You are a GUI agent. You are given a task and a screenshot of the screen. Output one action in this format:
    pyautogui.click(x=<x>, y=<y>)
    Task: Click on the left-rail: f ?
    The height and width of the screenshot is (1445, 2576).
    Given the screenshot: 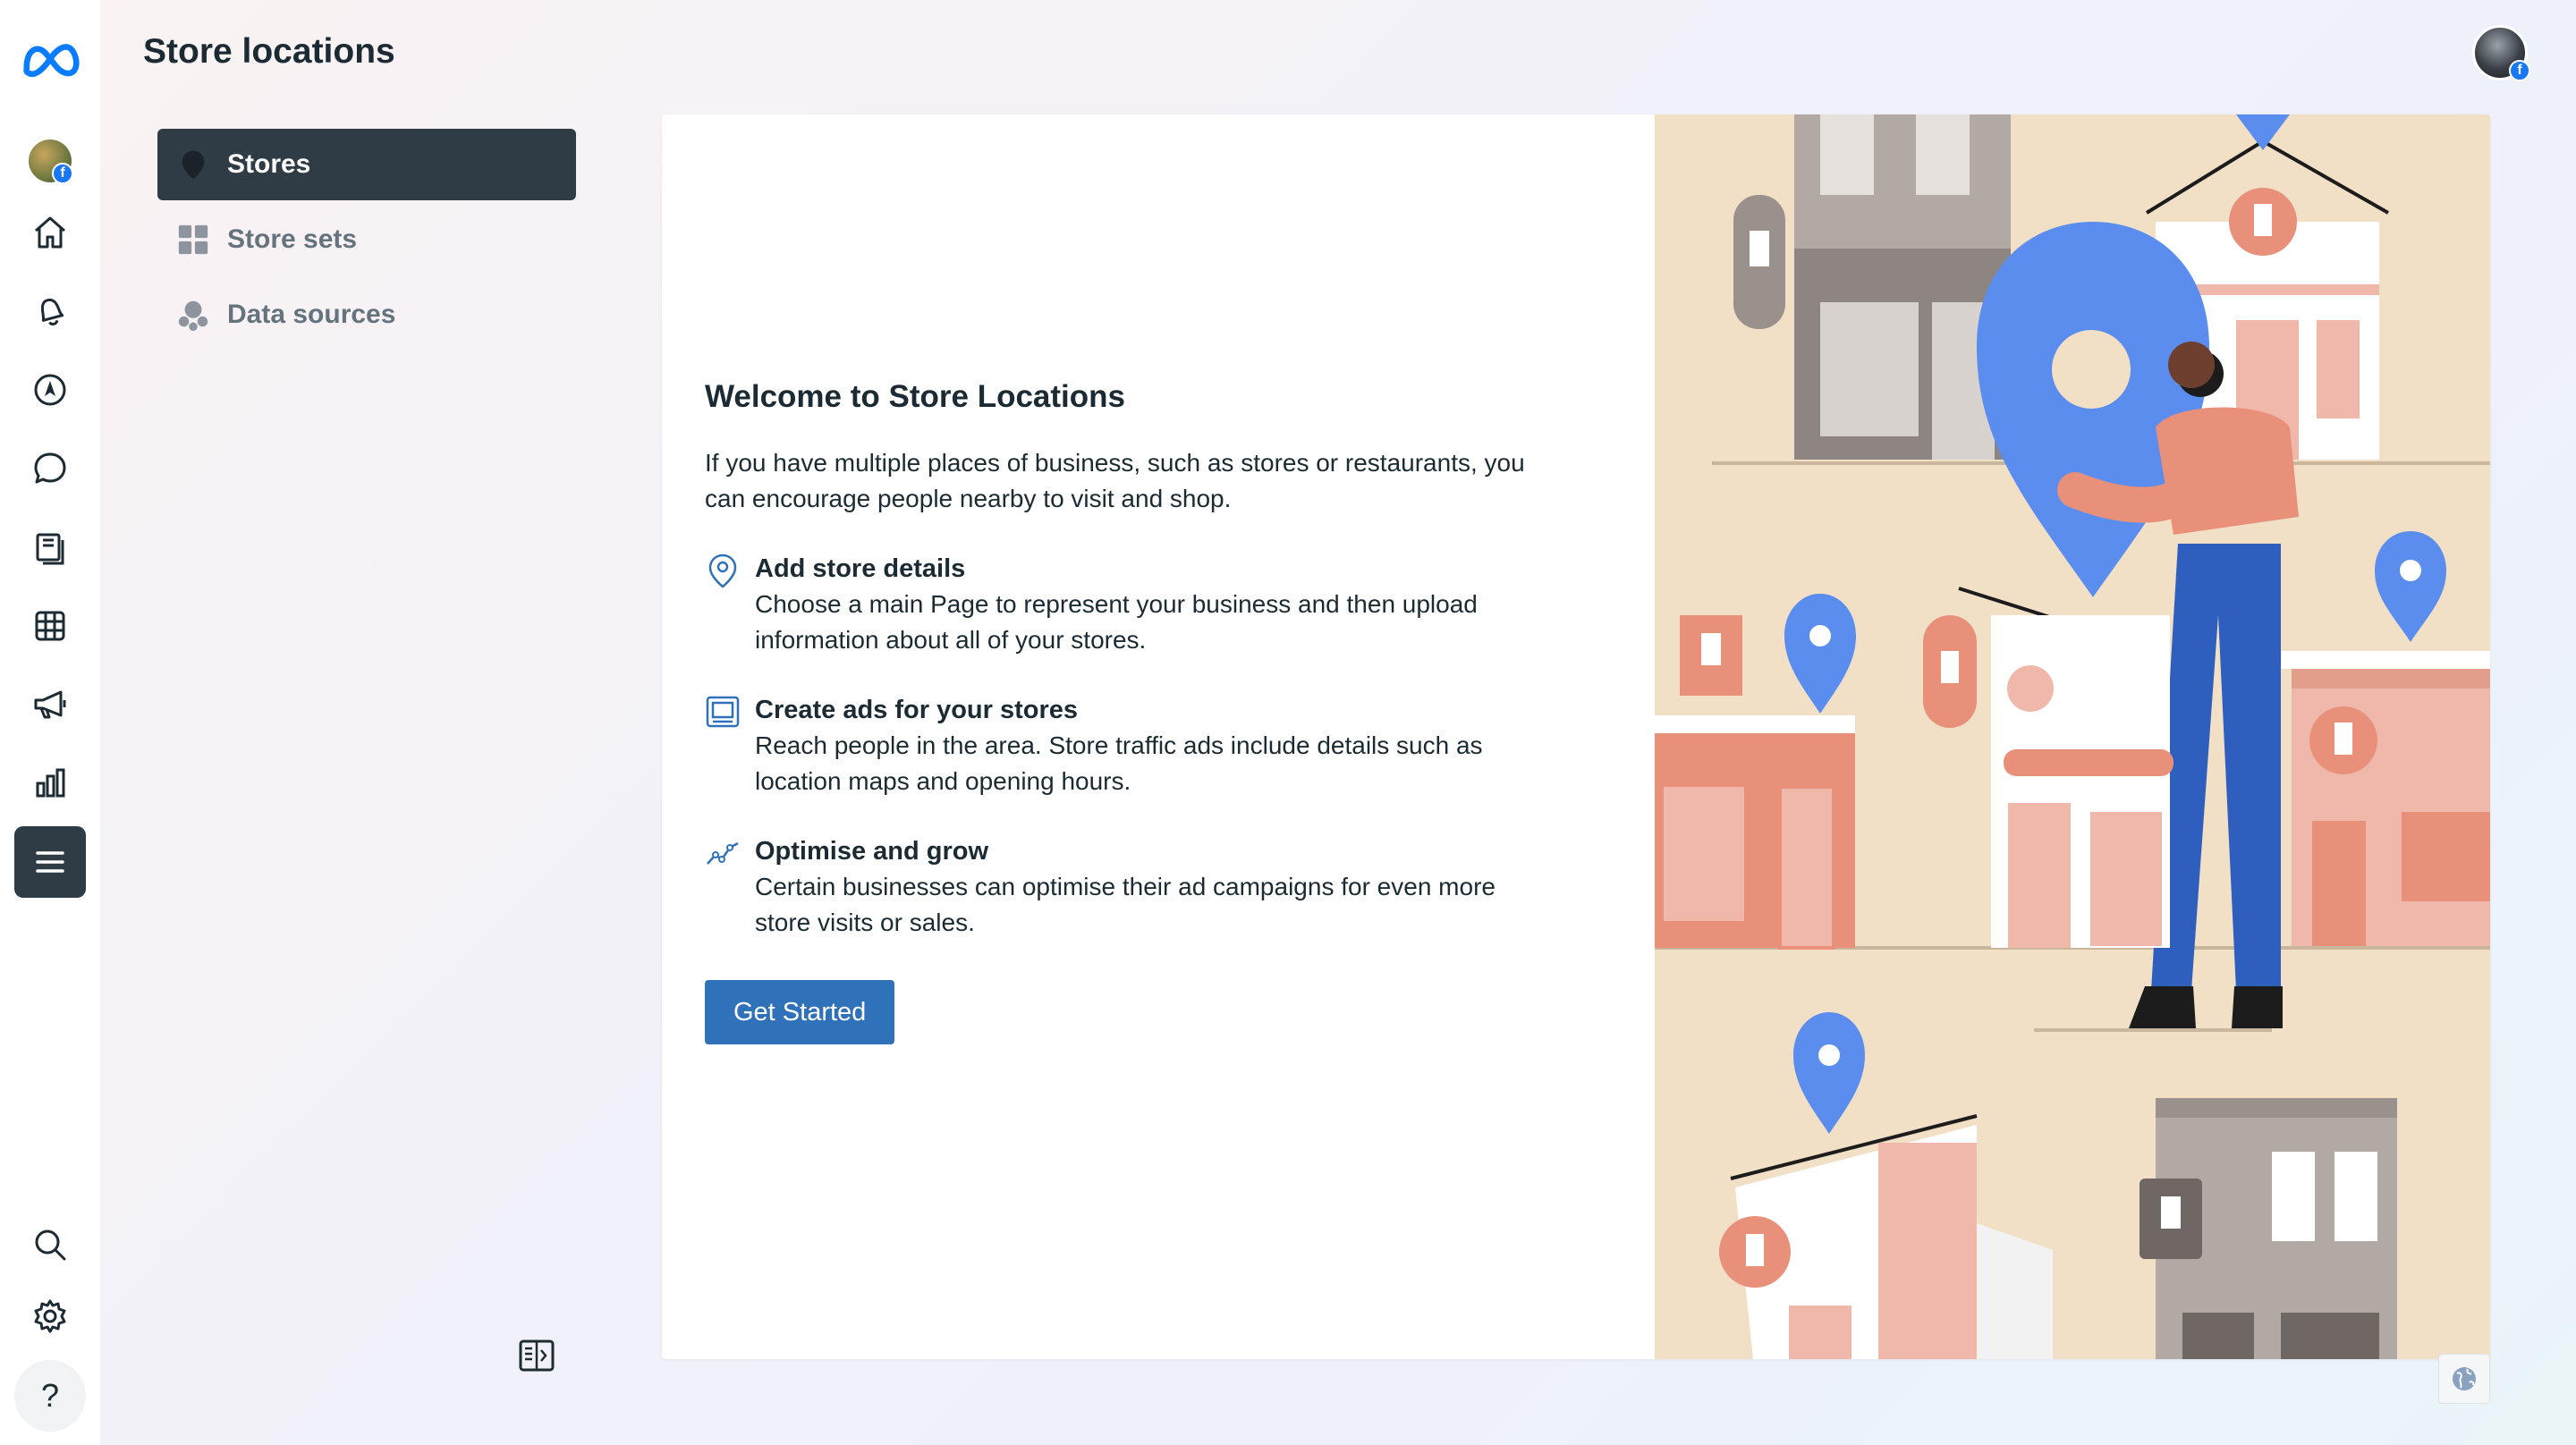 What is the action you would take?
    pyautogui.click(x=50, y=722)
    